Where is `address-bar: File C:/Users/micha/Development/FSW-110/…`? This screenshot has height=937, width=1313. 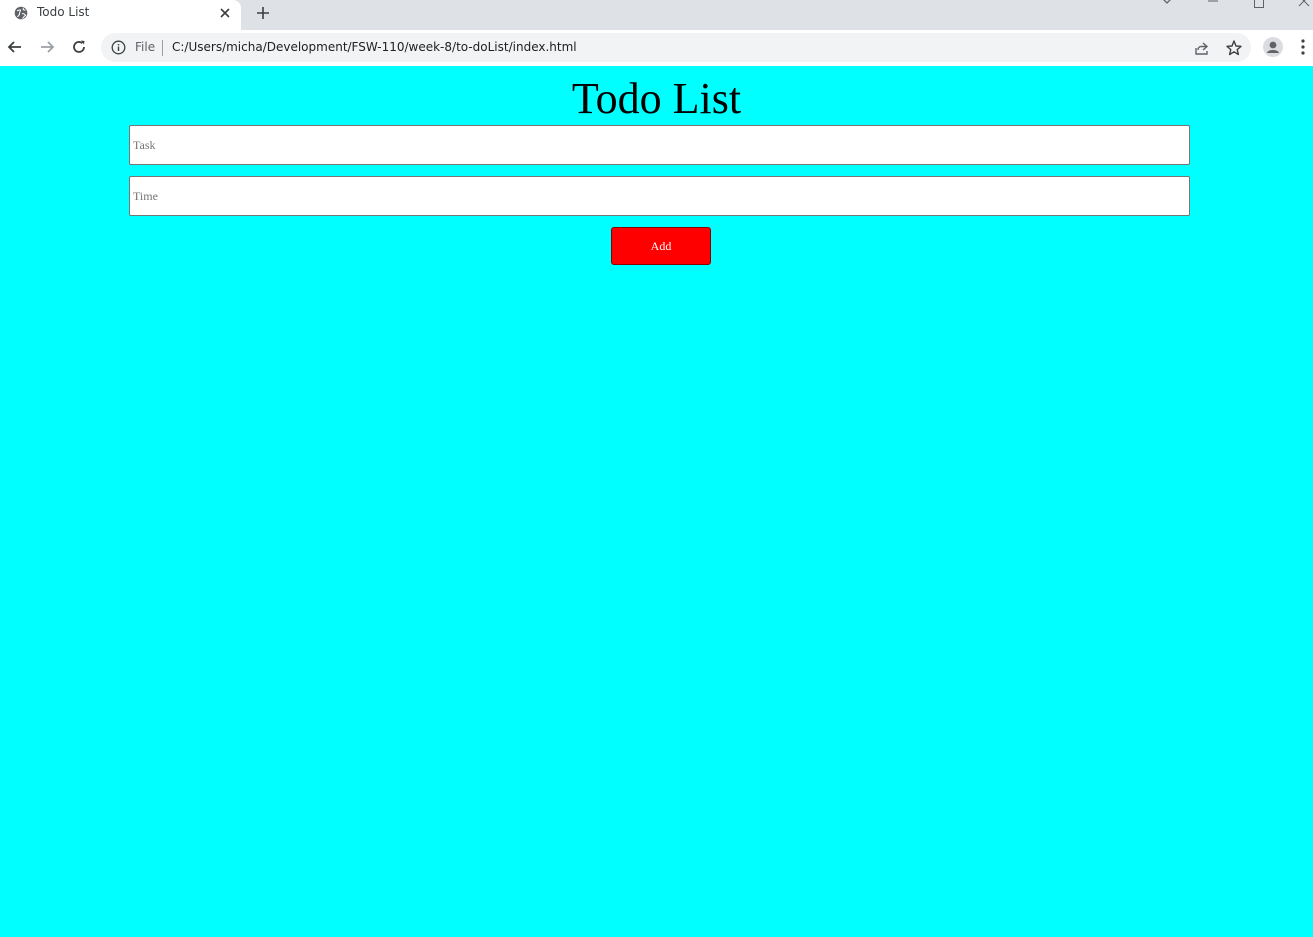 address-bar: File C:/Users/micha/Development/FSW-110/… is located at coordinates (676, 47).